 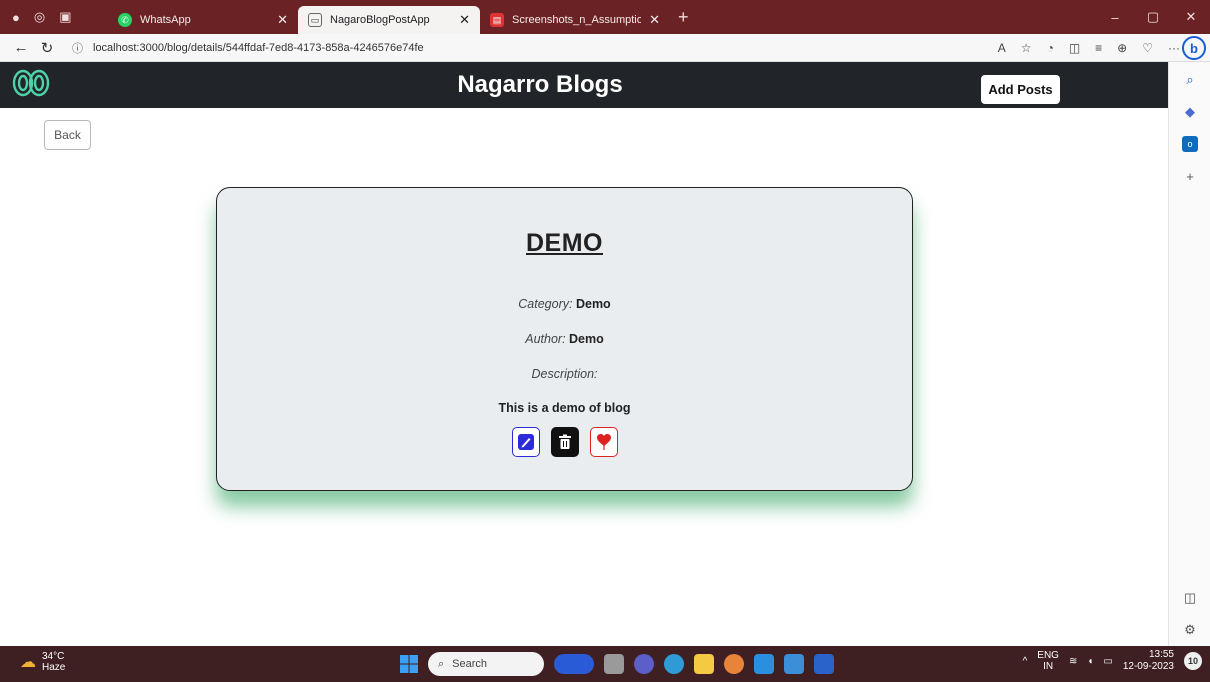 I want to click on add-icon: +, so click(x=1190, y=176).